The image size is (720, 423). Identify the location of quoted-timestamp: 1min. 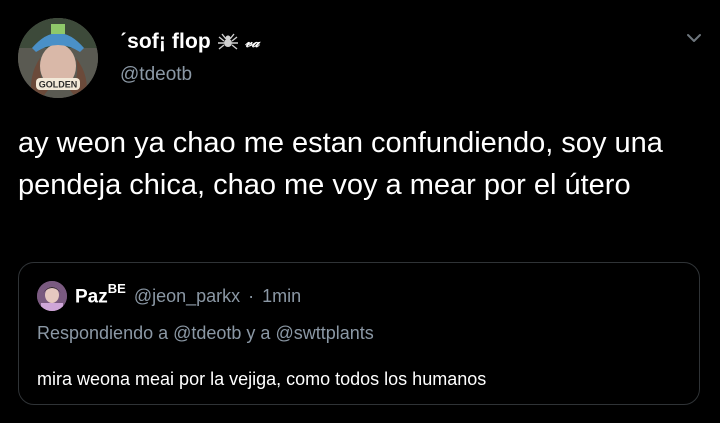
(282, 295).